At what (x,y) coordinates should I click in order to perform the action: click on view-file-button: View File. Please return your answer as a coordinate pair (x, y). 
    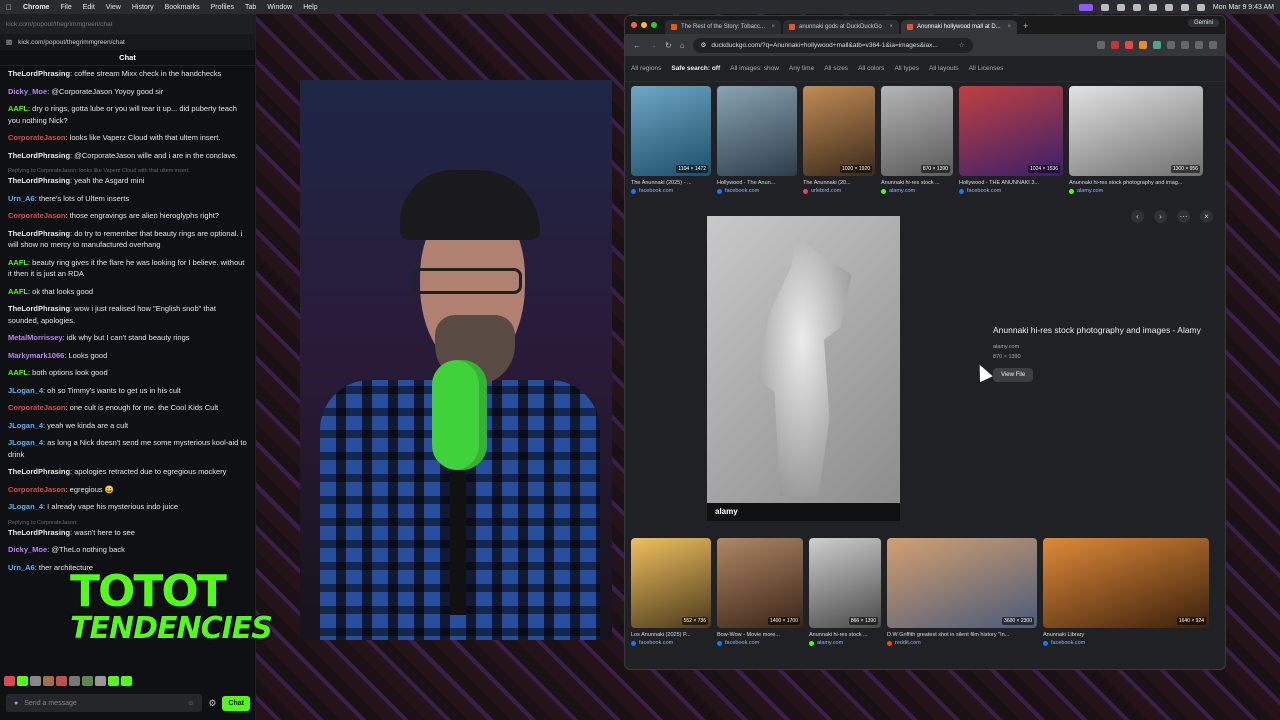
    Looking at the image, I should click on (1013, 375).